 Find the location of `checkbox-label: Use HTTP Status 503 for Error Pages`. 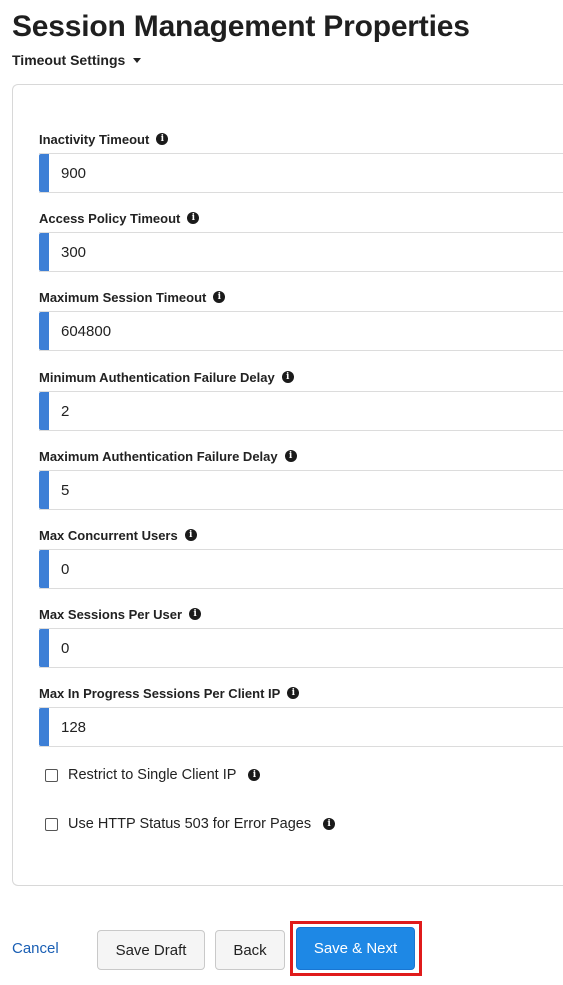

checkbox-label: Use HTTP Status 503 for Error Pages is located at coordinates (189, 824).